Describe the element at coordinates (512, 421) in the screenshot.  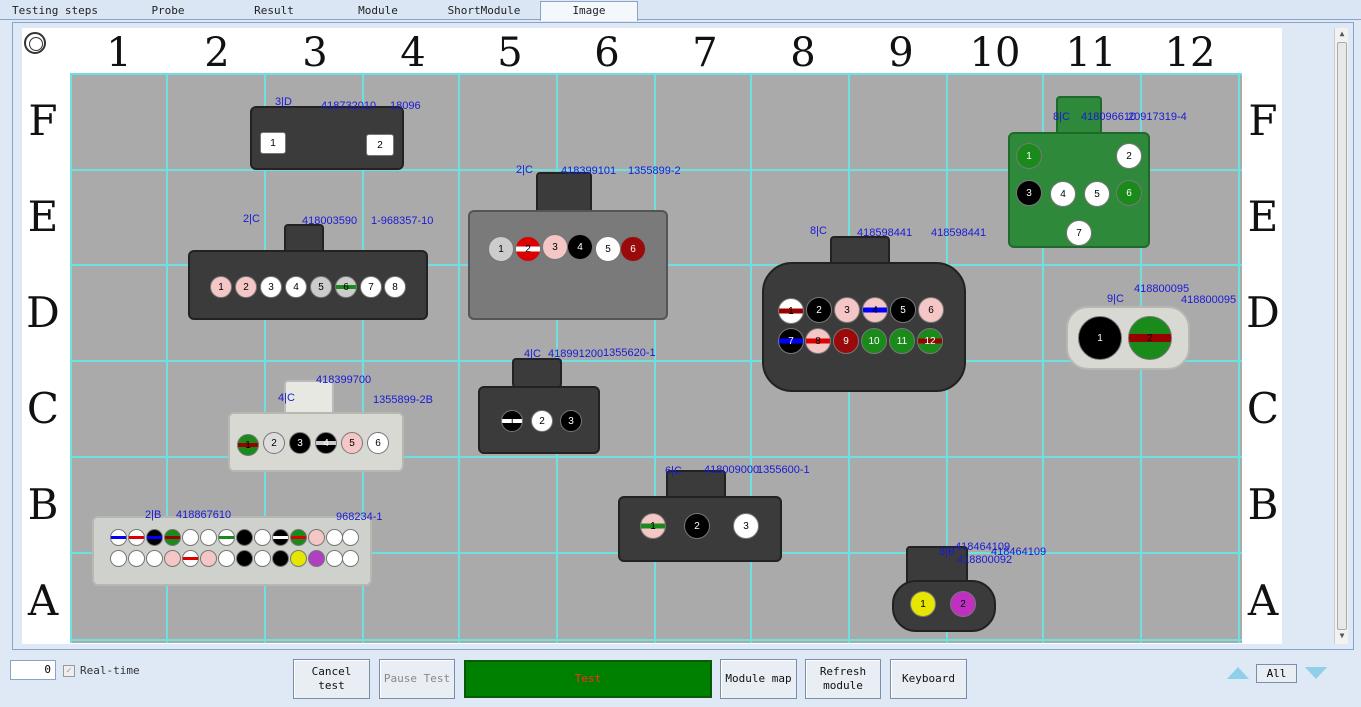
I see `connector-c8-pin: 1` at that location.